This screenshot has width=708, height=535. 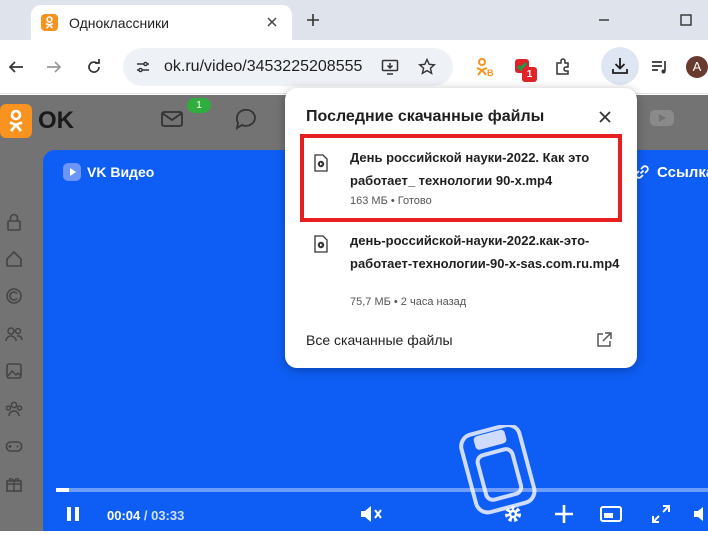 What do you see at coordinates (14, 371) in the screenshot?
I see `photo-icon` at bounding box center [14, 371].